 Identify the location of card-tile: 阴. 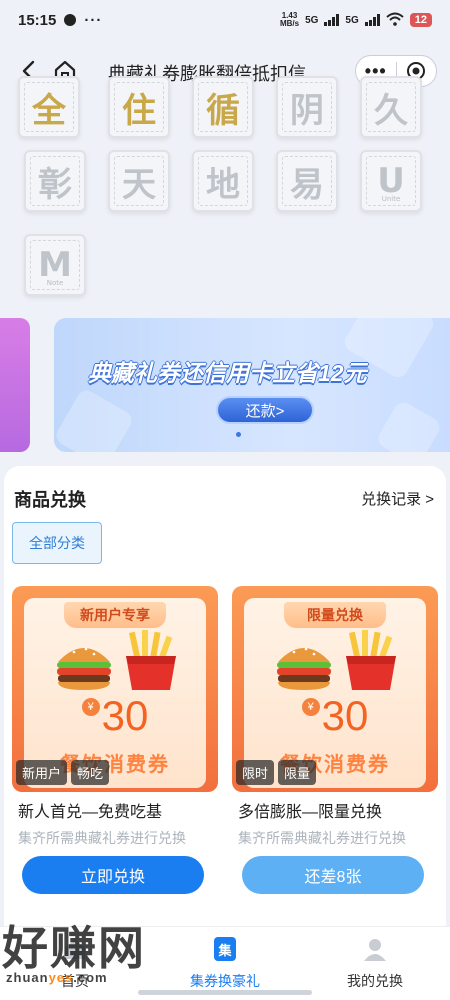
(307, 107).